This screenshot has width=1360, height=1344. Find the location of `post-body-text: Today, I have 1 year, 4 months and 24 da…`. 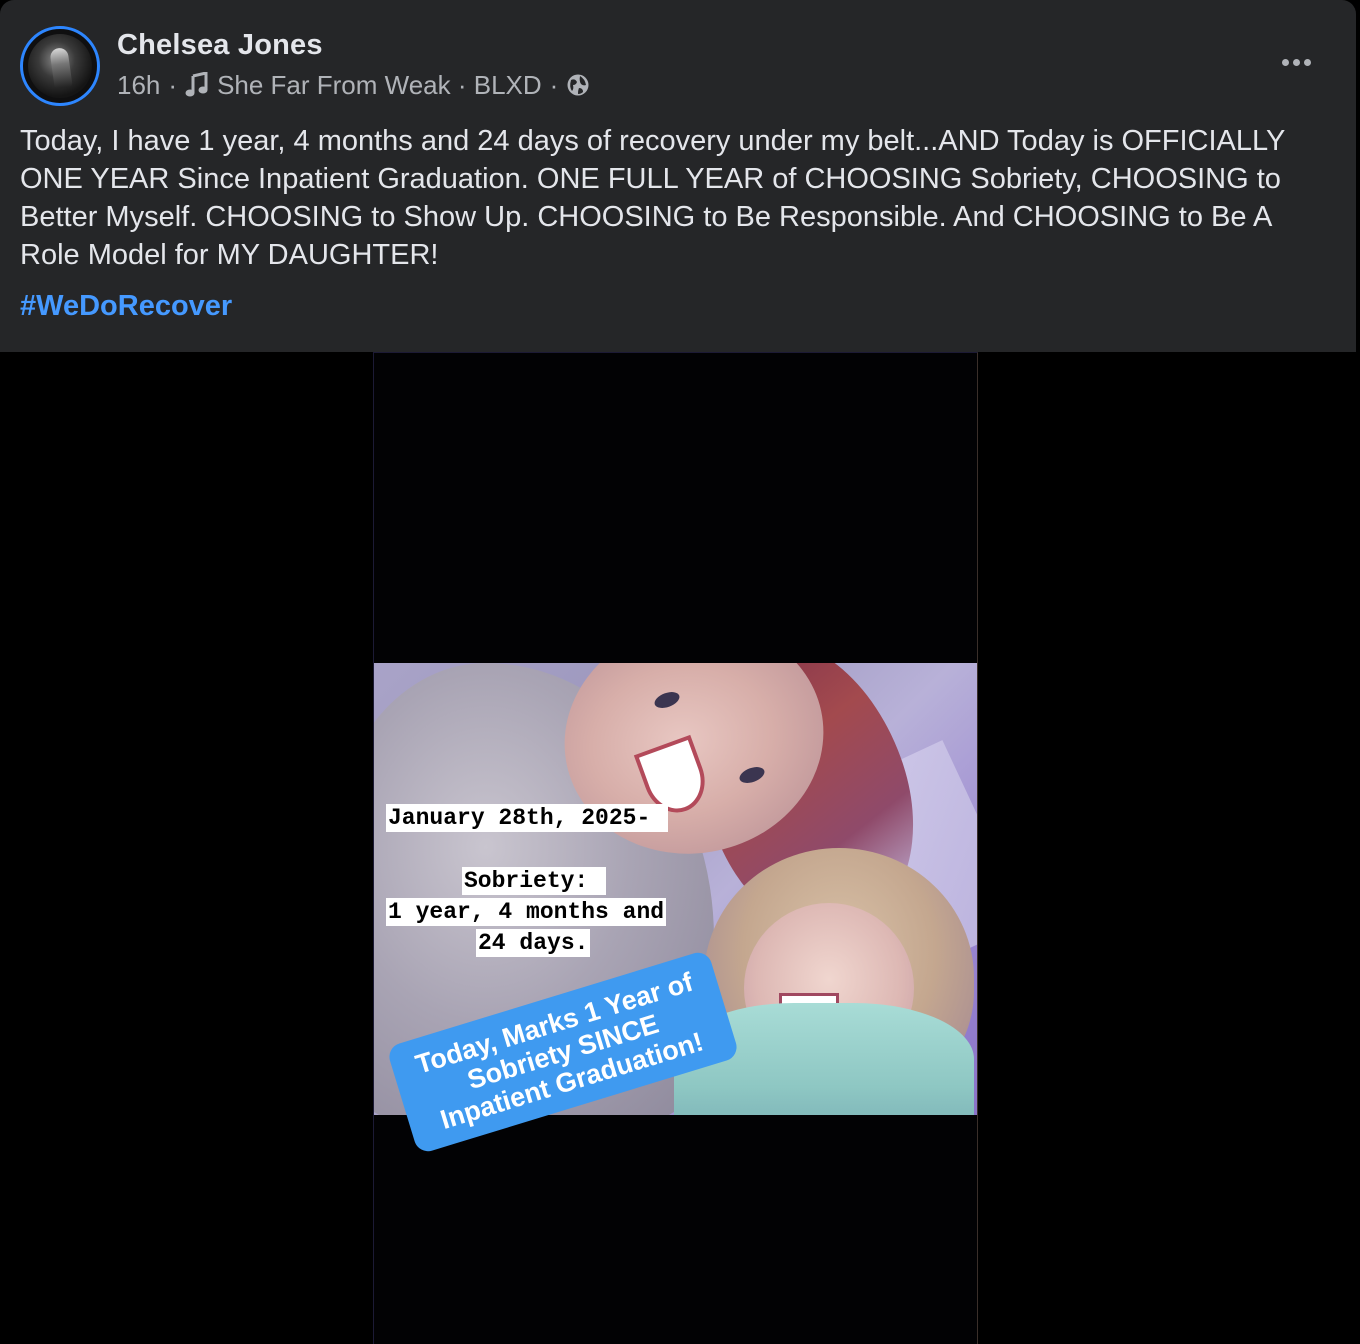

post-body-text: Today, I have 1 year, 4 months and 24 da… is located at coordinates (652, 198).